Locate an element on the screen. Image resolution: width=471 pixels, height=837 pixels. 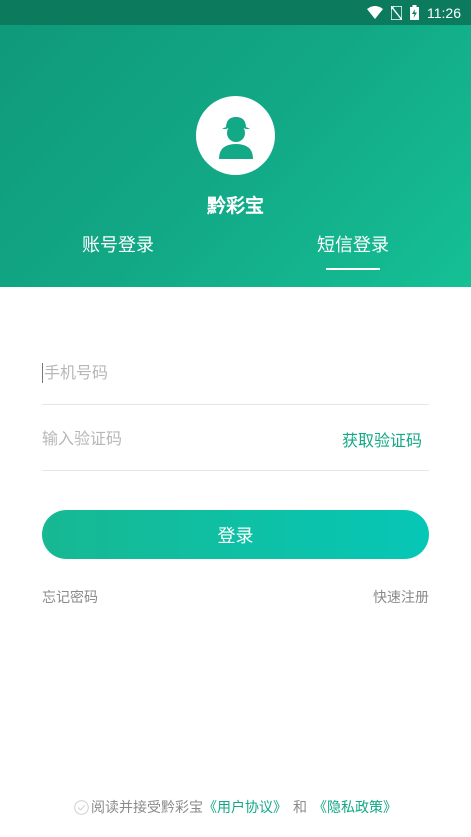
no-sim-icon is located at coordinates (396, 12).